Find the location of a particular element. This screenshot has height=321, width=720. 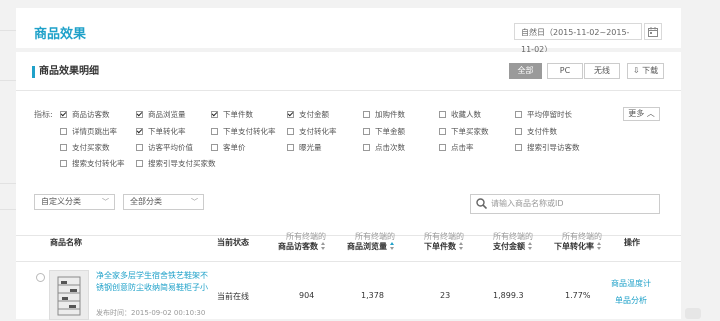

temperature-link: 商品温度计 is located at coordinates (631, 283).